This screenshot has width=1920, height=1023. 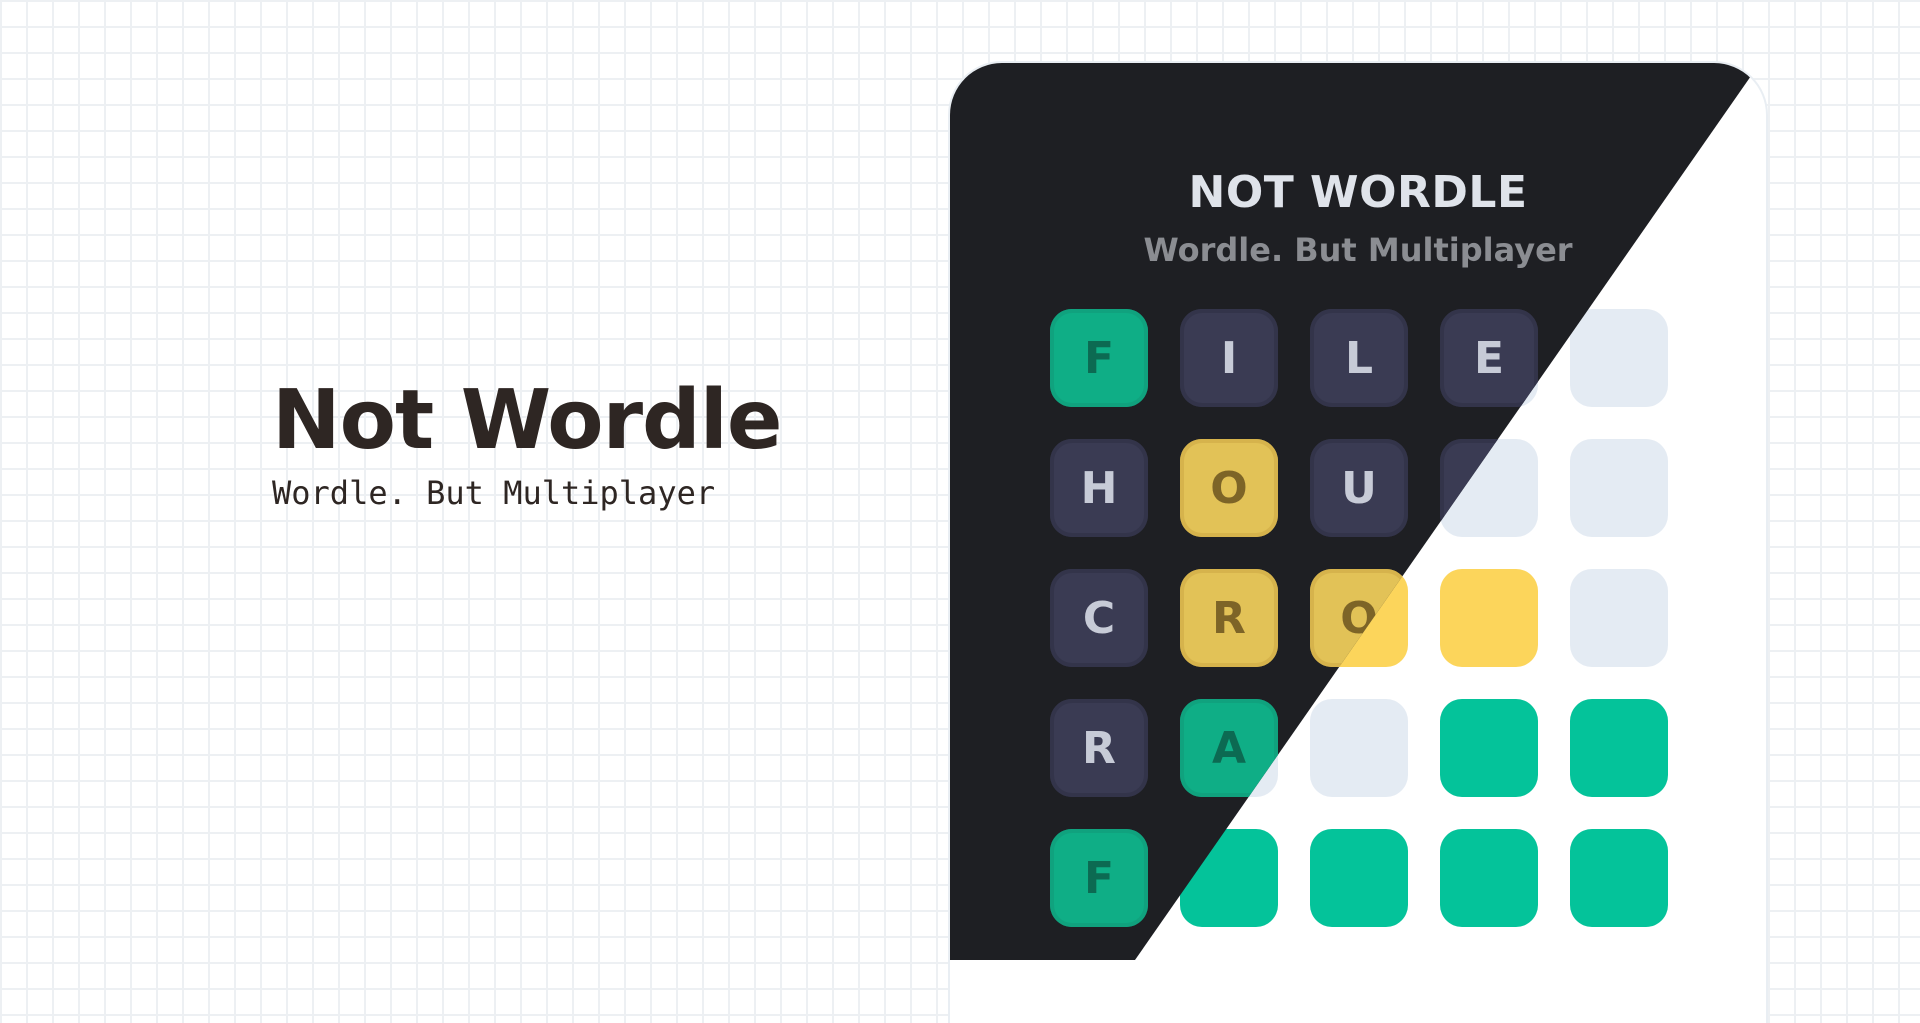 What do you see at coordinates (1359, 358) in the screenshot?
I see `board-tile: L` at bounding box center [1359, 358].